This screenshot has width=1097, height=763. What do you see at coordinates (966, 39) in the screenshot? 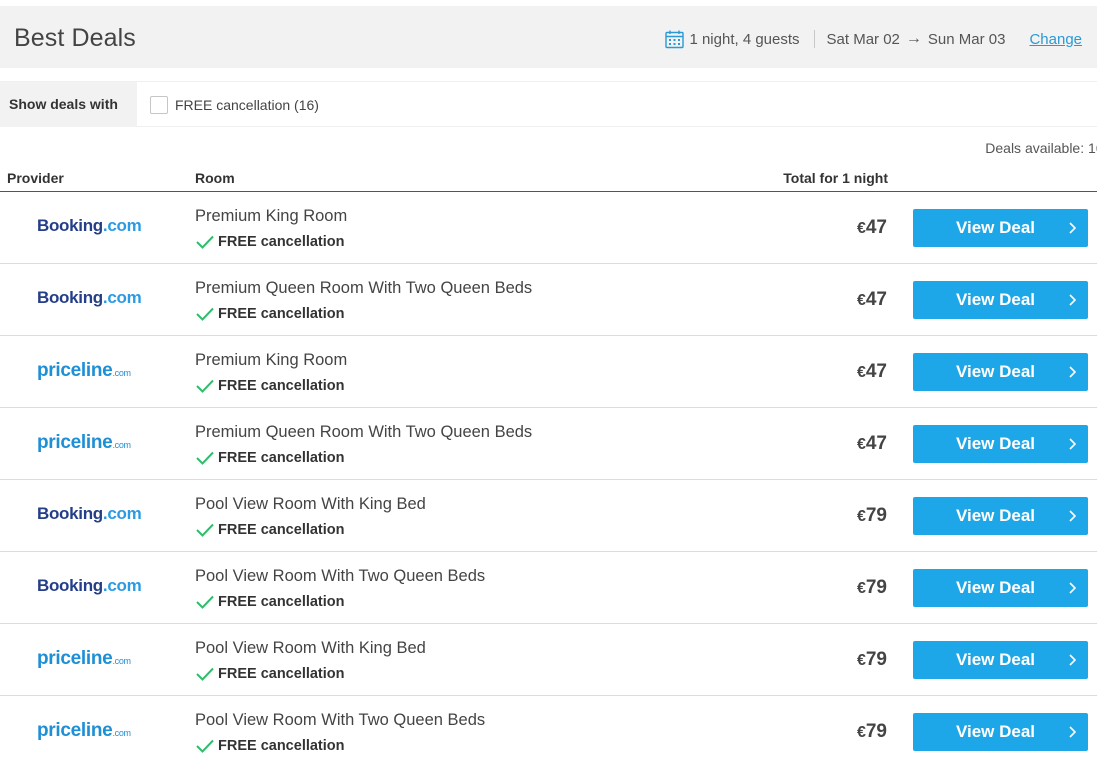
I see `check-out-date: Sun Mar 03` at bounding box center [966, 39].